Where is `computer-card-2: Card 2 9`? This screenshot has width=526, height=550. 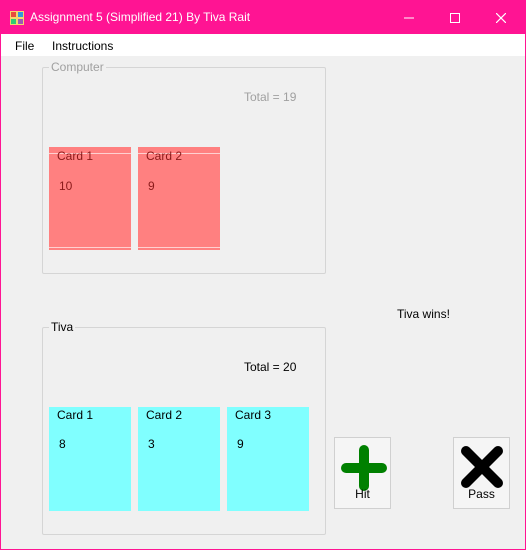
computer-card-2: Card 2 9 is located at coordinates (179, 198).